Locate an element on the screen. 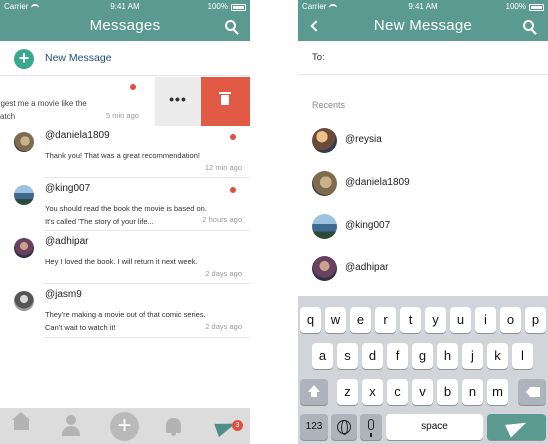  key-f: f is located at coordinates (397, 356).